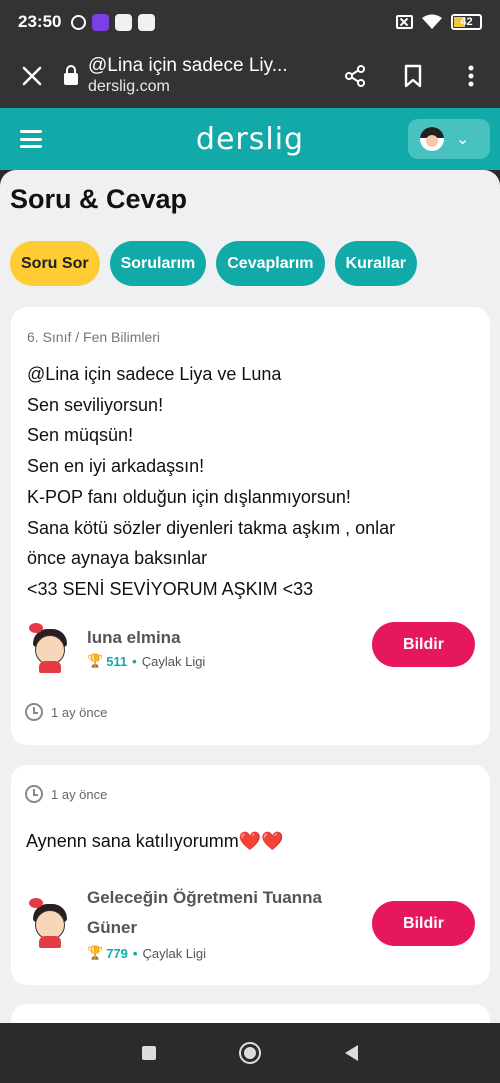 The image size is (500, 1083). I want to click on question-line: K-POP fanı olduğun için dışlanmıyorsun!, so click(189, 496).